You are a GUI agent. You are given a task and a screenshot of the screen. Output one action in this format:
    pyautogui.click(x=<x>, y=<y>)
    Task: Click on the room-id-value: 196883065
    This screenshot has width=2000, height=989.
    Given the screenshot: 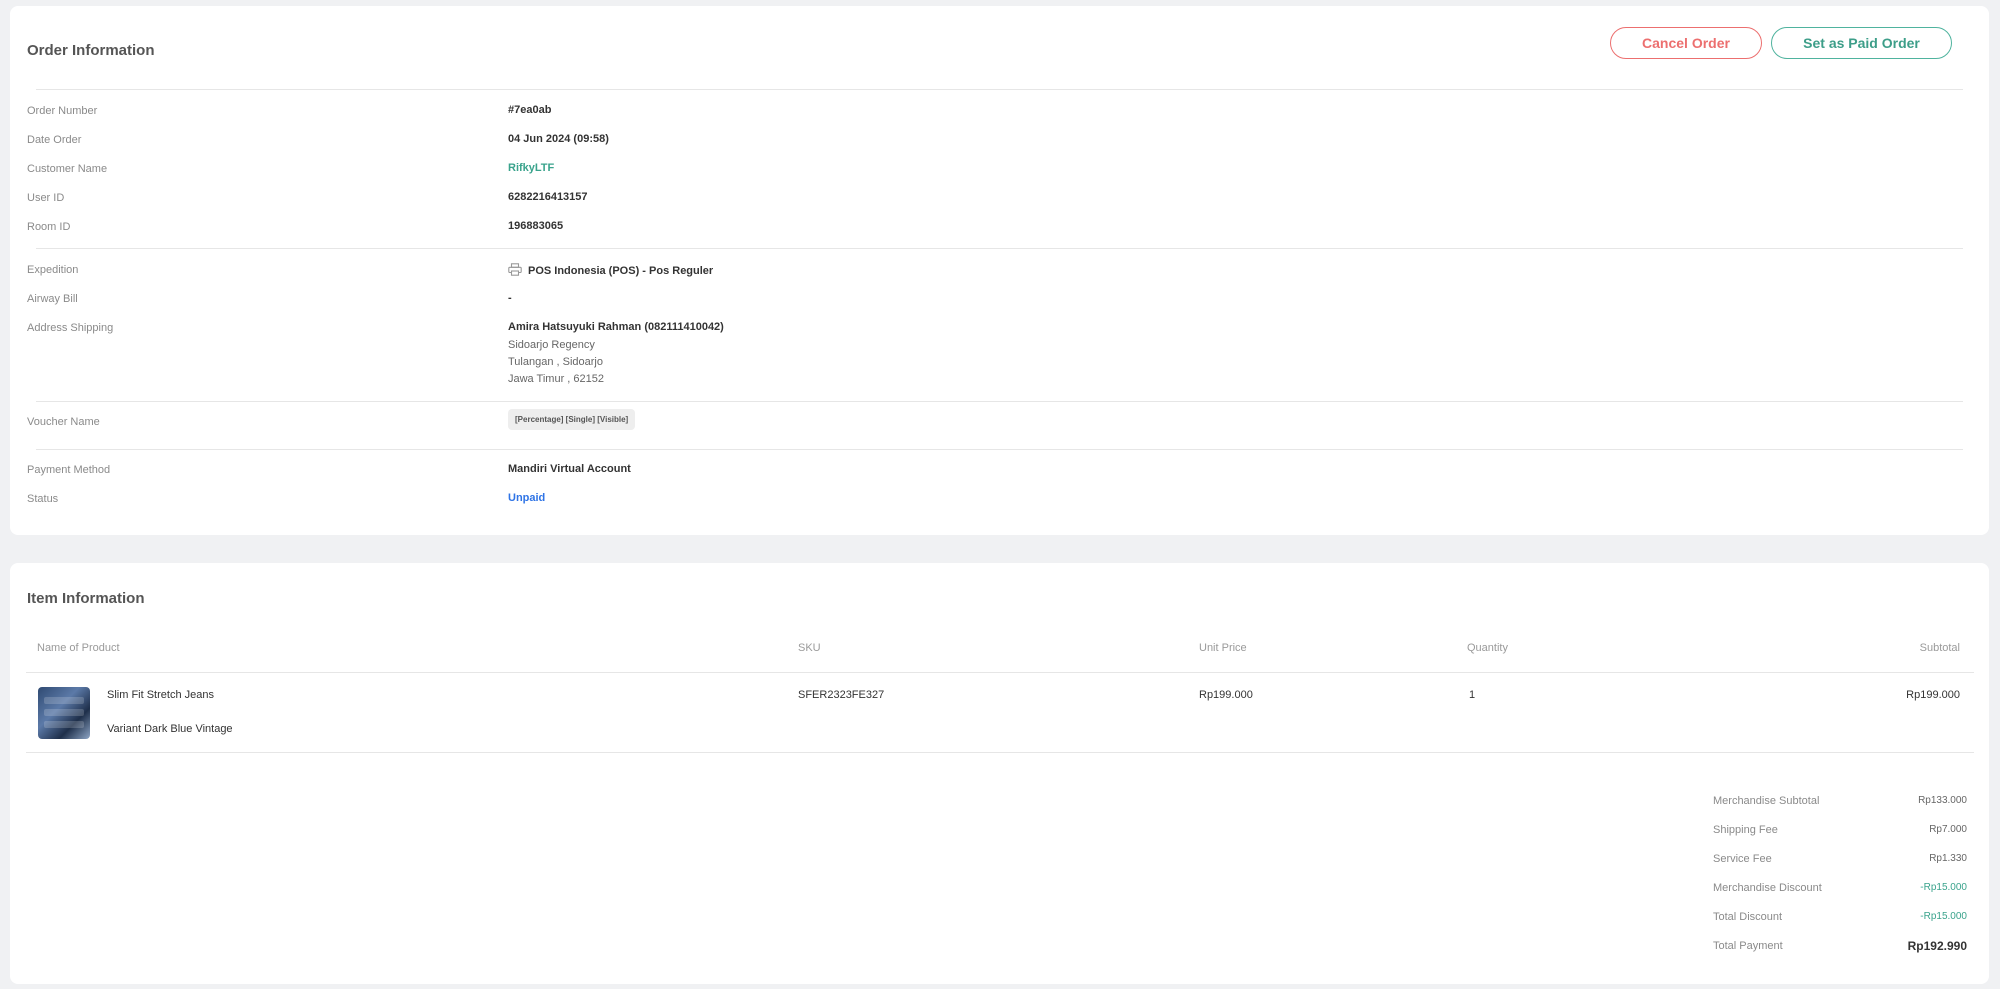 What is the action you would take?
    pyautogui.click(x=536, y=226)
    